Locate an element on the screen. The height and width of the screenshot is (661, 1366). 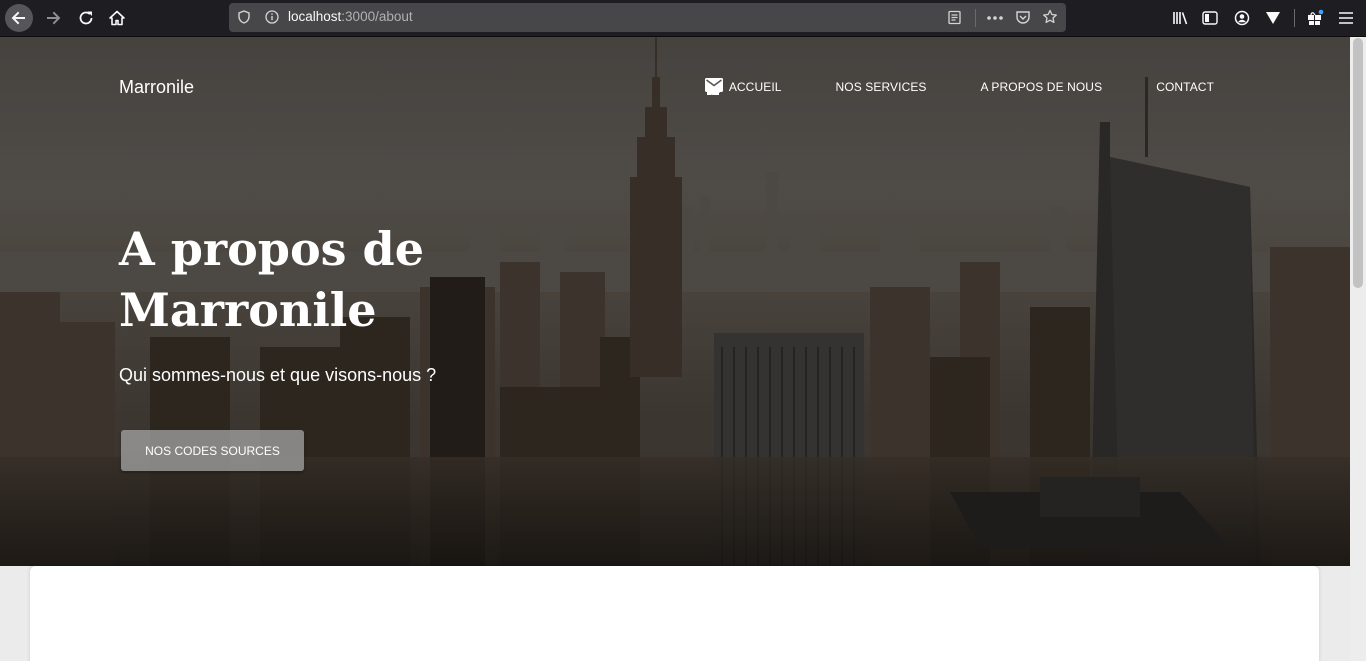
reload-icon is located at coordinates (86, 18).